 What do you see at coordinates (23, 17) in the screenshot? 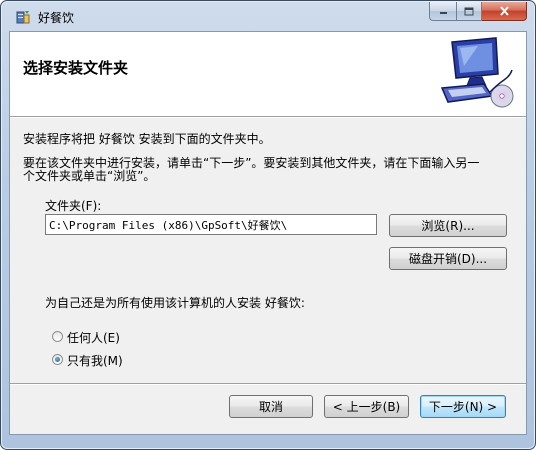
I see `installer-app-icon` at bounding box center [23, 17].